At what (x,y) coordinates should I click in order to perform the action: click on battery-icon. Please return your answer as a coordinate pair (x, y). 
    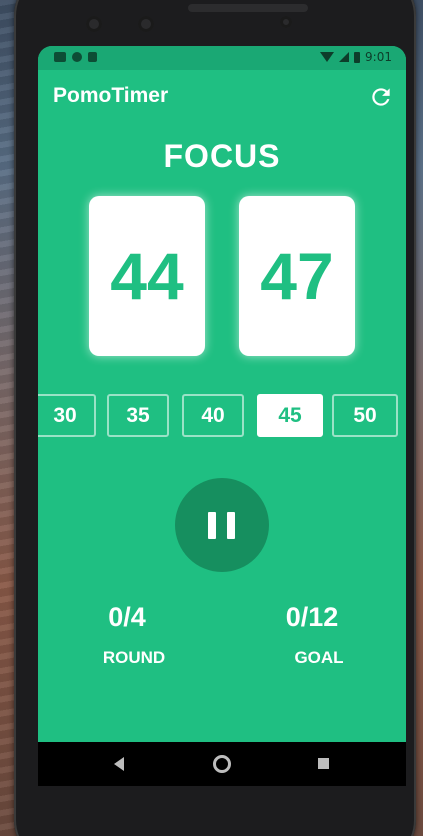
    Looking at the image, I should click on (357, 57).